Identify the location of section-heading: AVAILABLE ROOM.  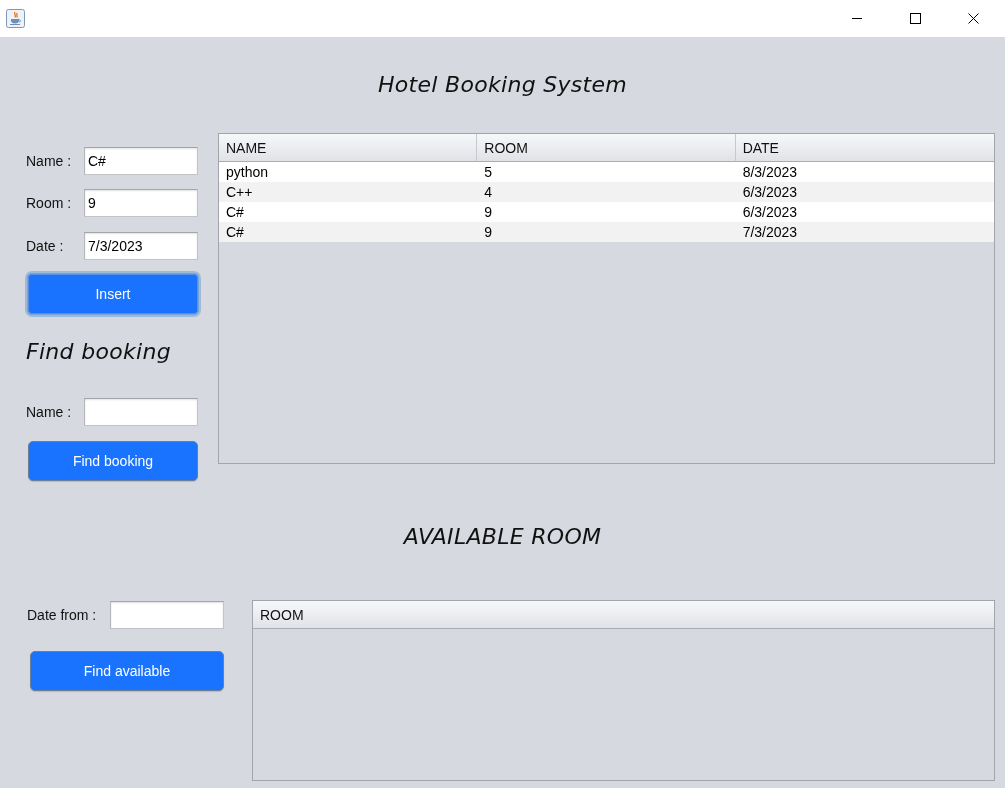
(502, 537).